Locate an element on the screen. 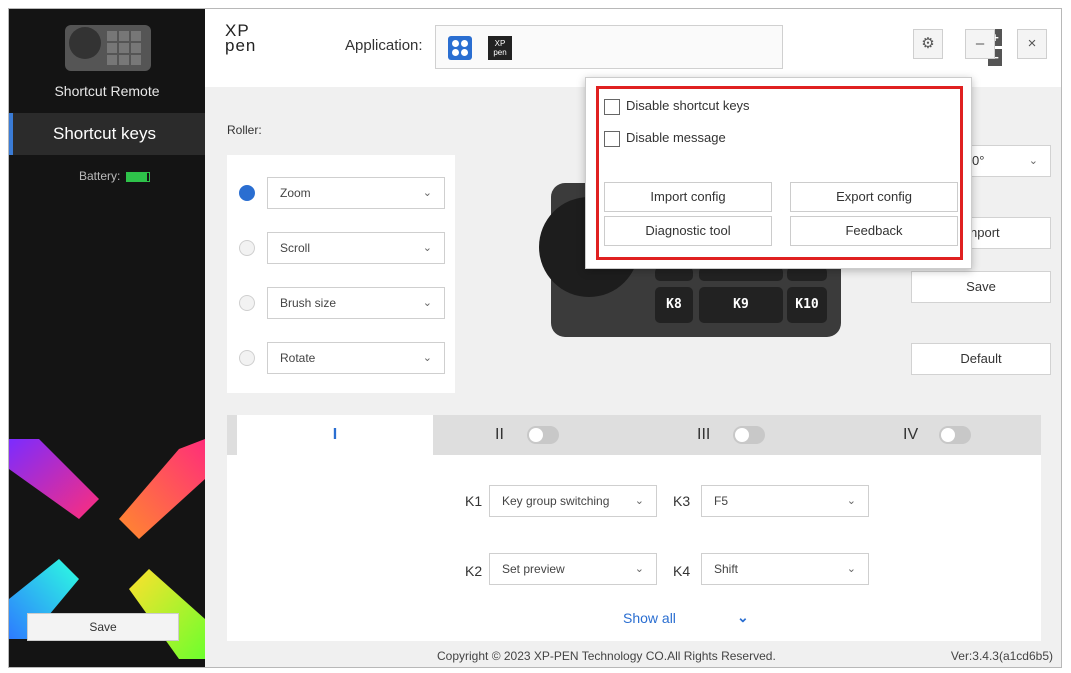 This screenshot has height=673, width=1071. battery-label: Battery: is located at coordinates (100, 176).